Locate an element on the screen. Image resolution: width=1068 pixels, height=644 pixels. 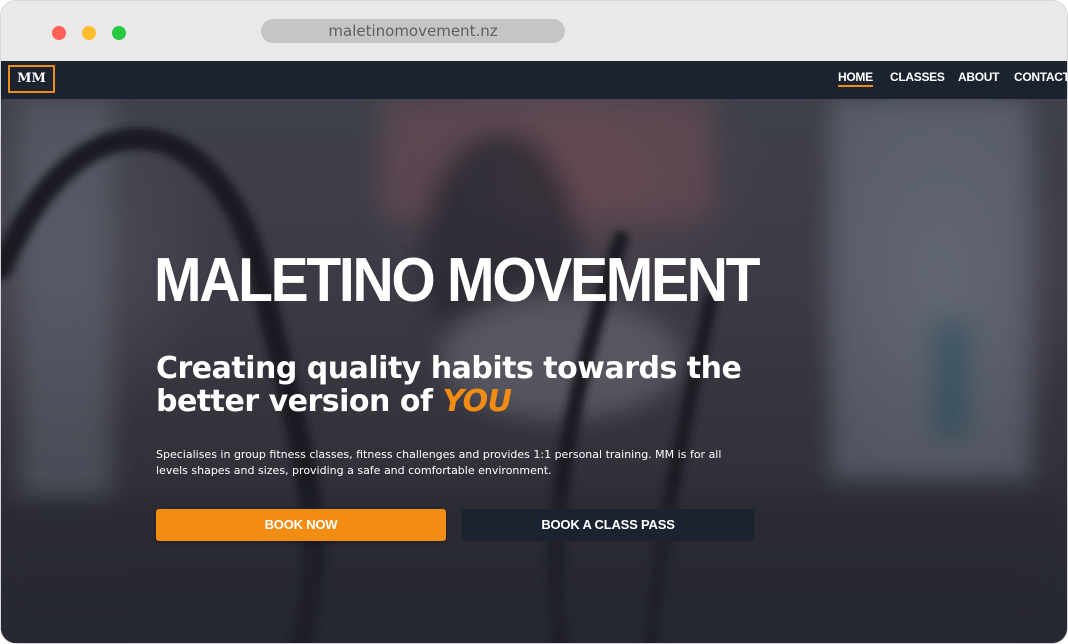
book-now-button: BOOK NOW is located at coordinates (301, 525).